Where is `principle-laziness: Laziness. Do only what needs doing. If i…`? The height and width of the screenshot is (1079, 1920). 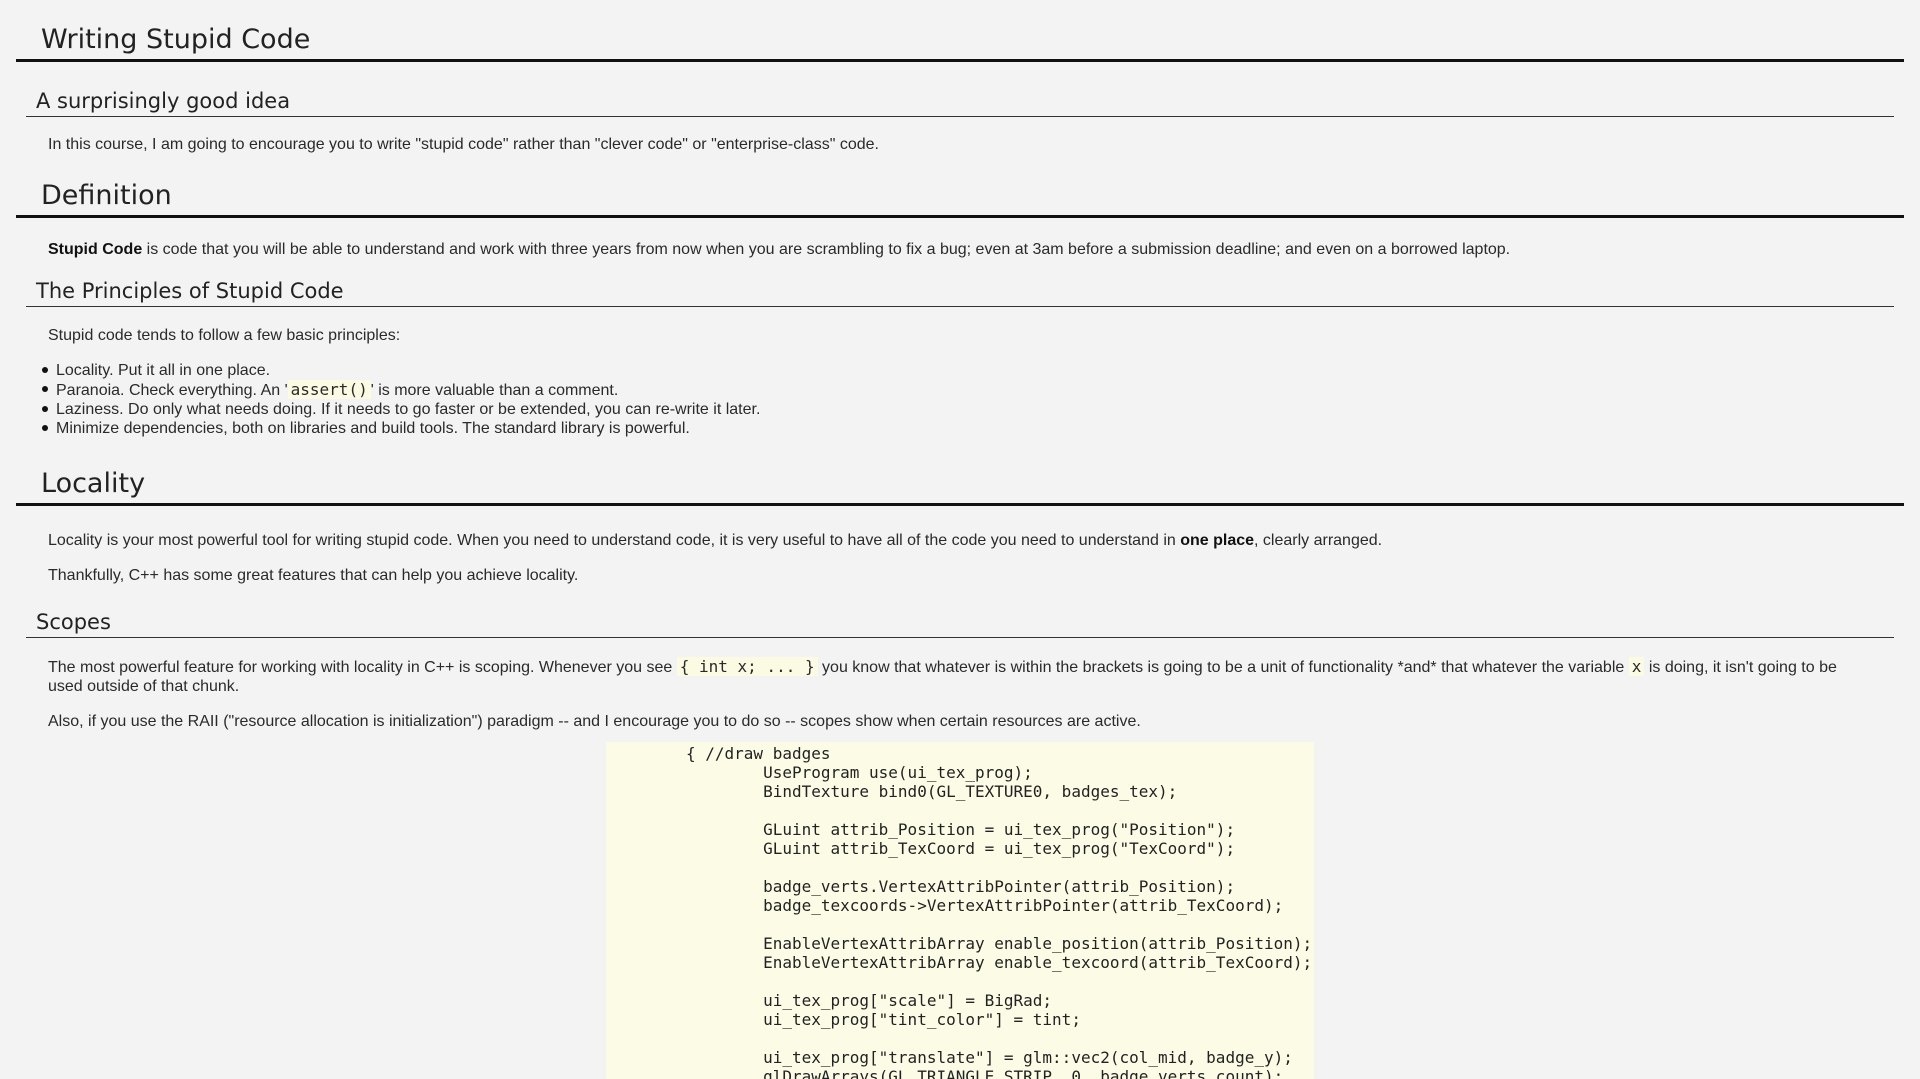 principle-laziness: Laziness. Do only what needs doing. If i… is located at coordinates (408, 409).